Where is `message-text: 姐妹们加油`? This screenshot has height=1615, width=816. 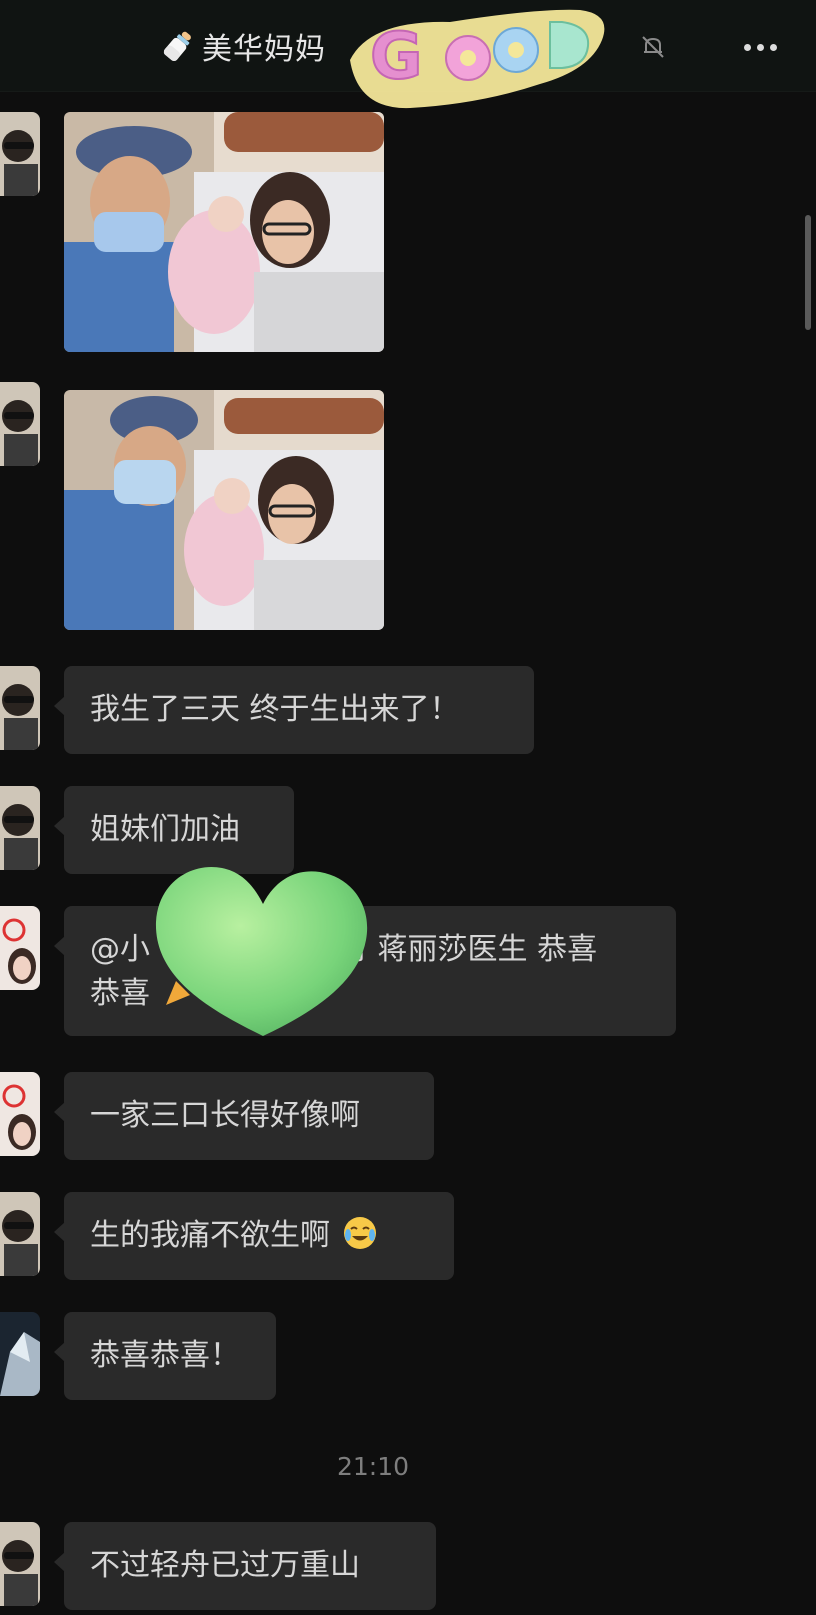
message-text: 姐妹们加油 is located at coordinates (165, 829).